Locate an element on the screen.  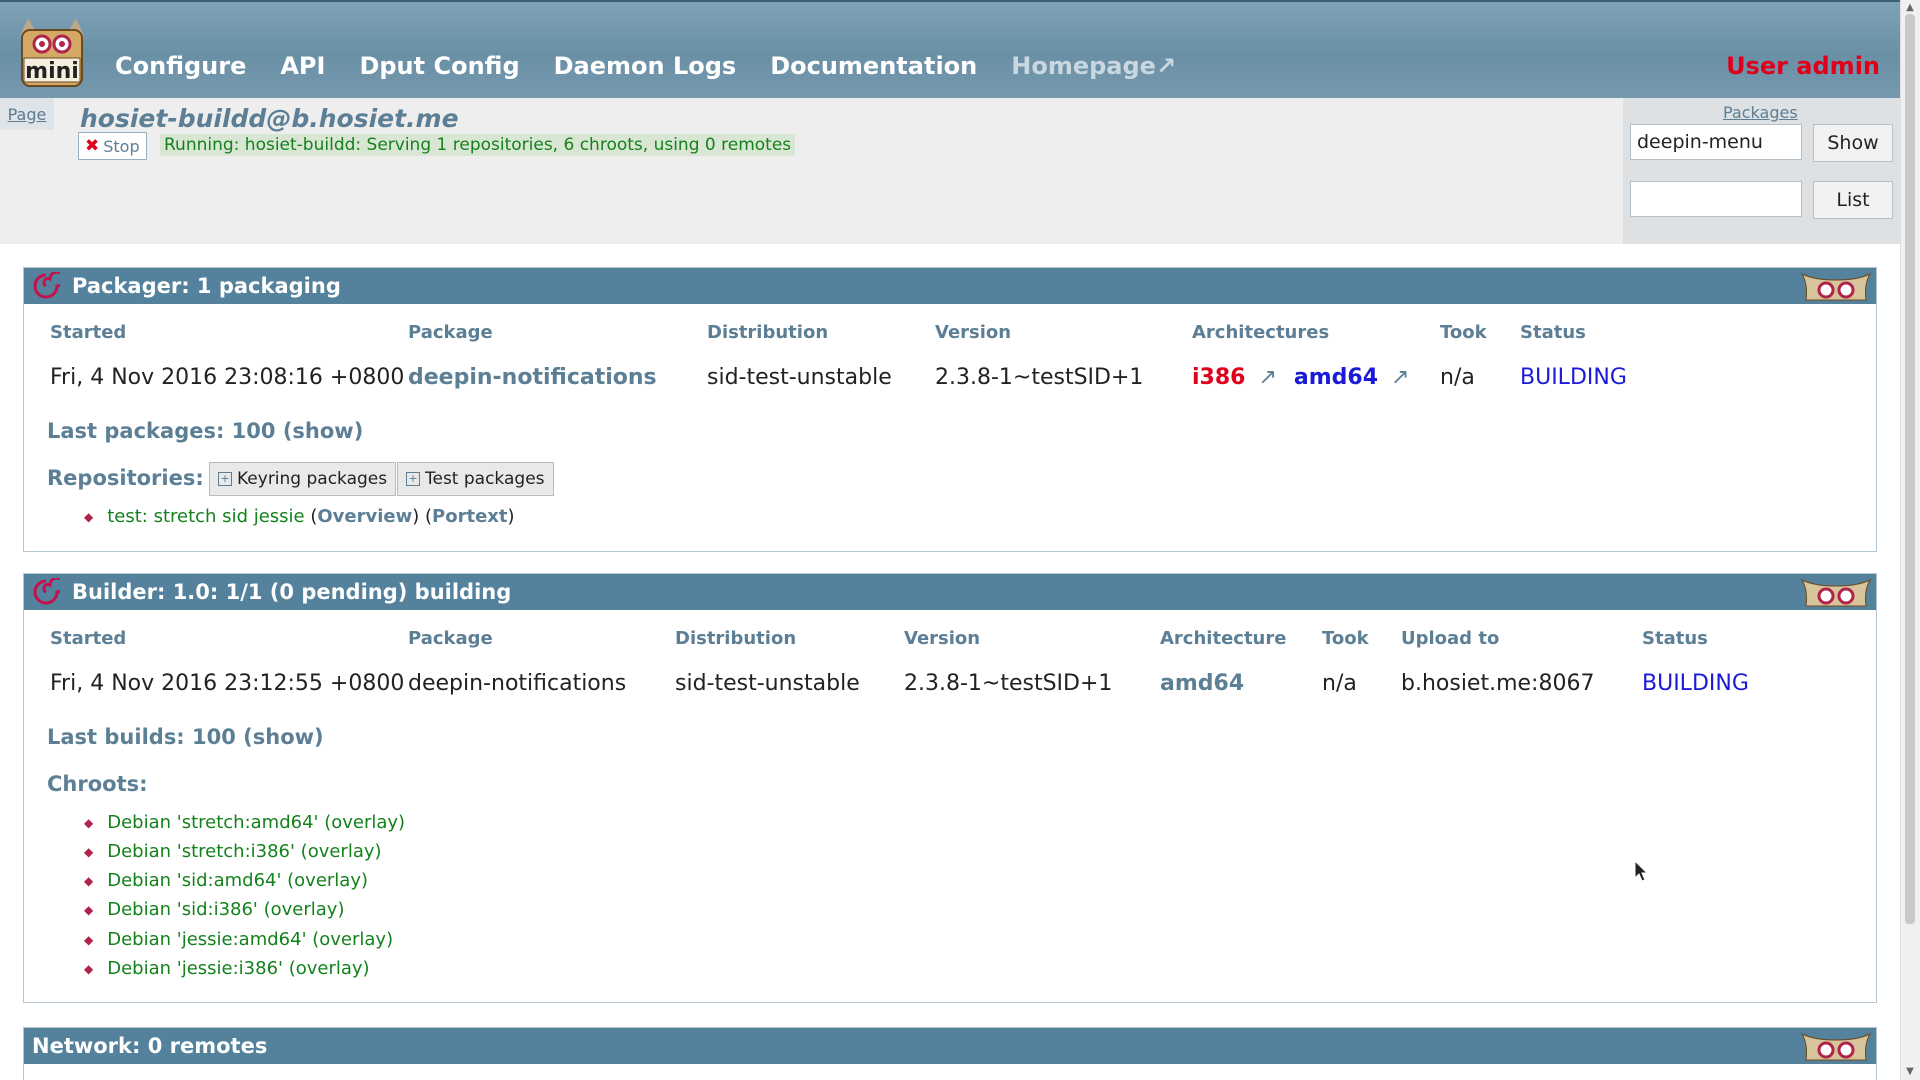
builder-took: n/a is located at coordinates (1339, 683).